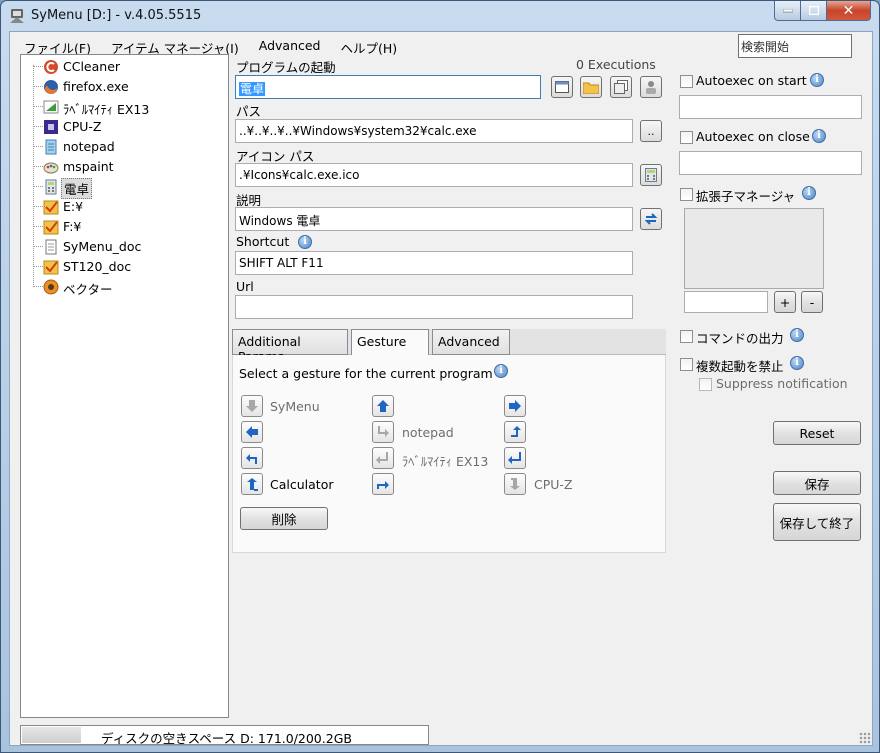 The height and width of the screenshot is (753, 880). What do you see at coordinates (51, 287) in the screenshot?
I see `vector-icon` at bounding box center [51, 287].